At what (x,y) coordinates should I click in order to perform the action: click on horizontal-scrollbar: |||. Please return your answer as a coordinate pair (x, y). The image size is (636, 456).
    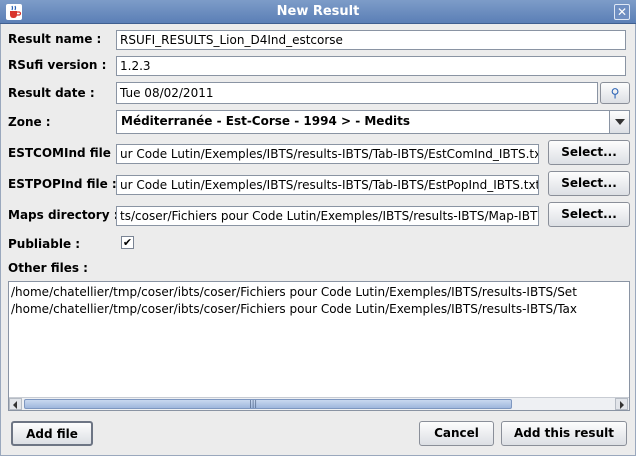
    Looking at the image, I should click on (319, 403).